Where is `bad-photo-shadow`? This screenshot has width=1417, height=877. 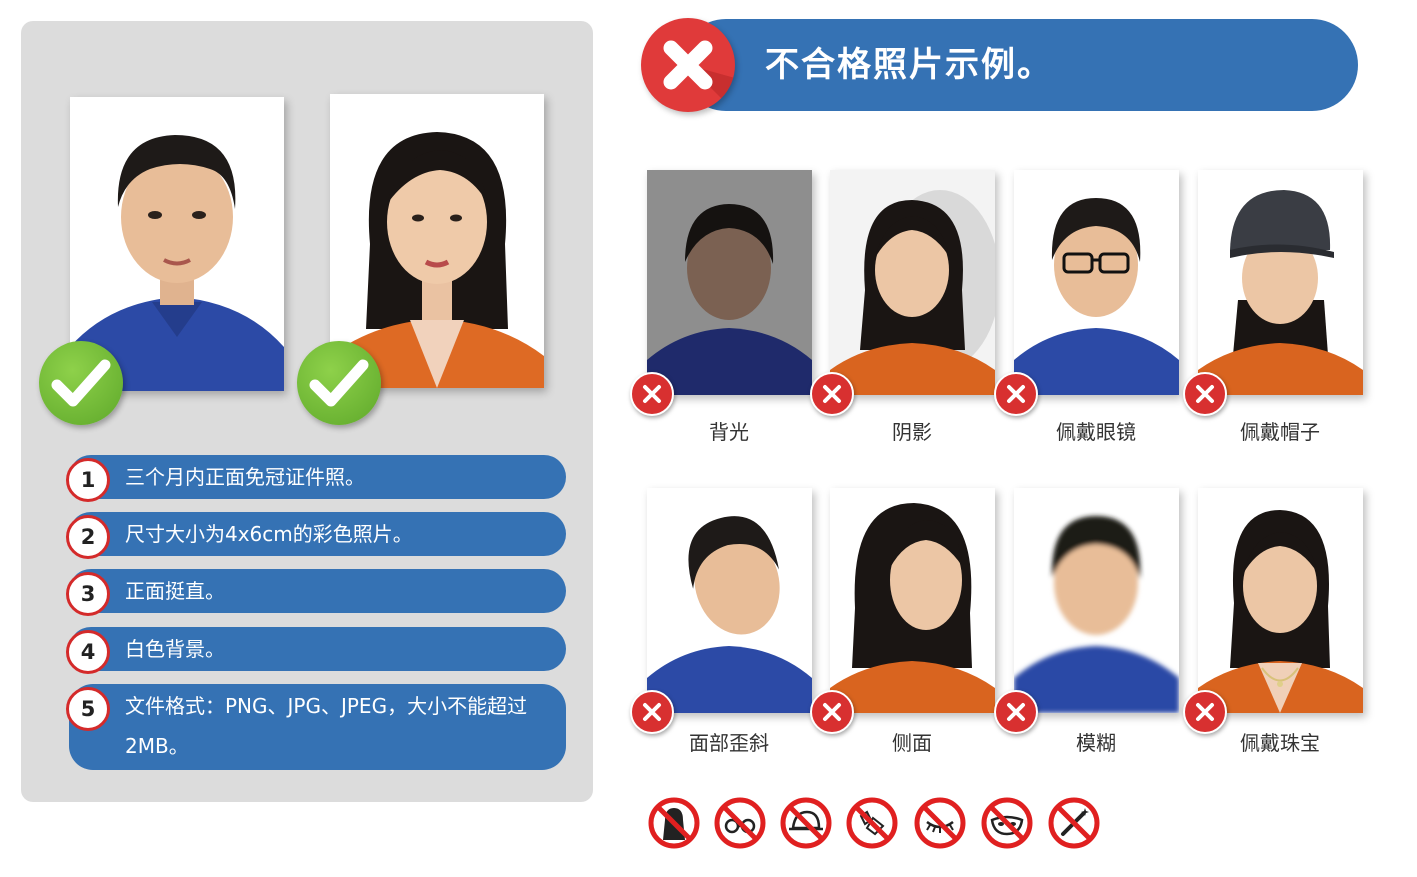 bad-photo-shadow is located at coordinates (912, 282).